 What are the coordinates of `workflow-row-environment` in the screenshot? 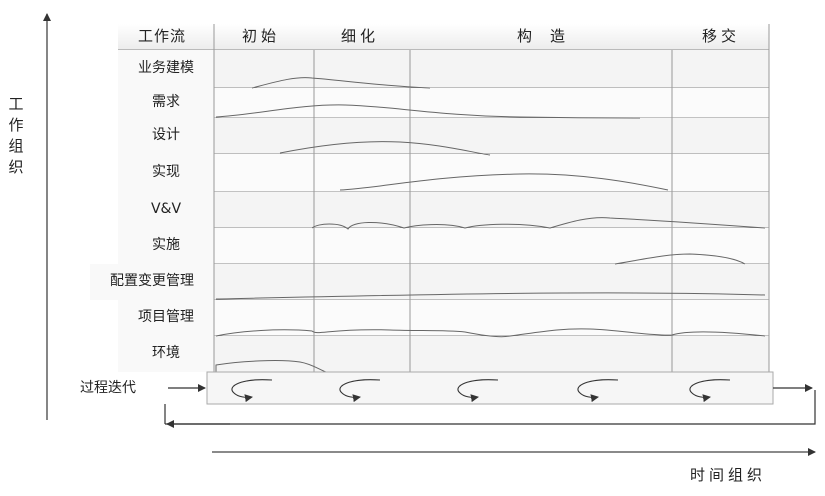 It's located at (491, 354).